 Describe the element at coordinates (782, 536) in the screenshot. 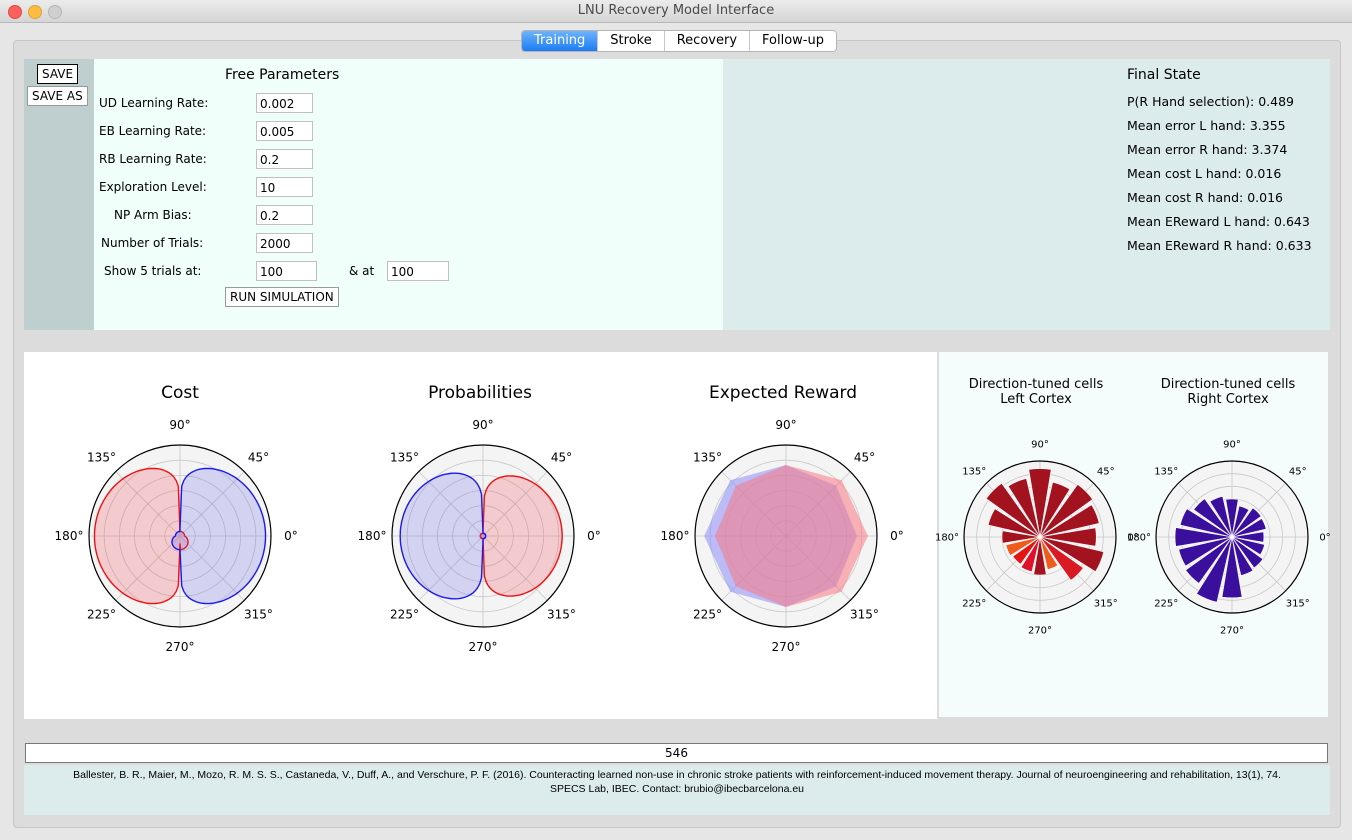

I see `expected-reward-polar-plot: 0° 45° 90° 135° 180° 225° 270° 315°` at that location.